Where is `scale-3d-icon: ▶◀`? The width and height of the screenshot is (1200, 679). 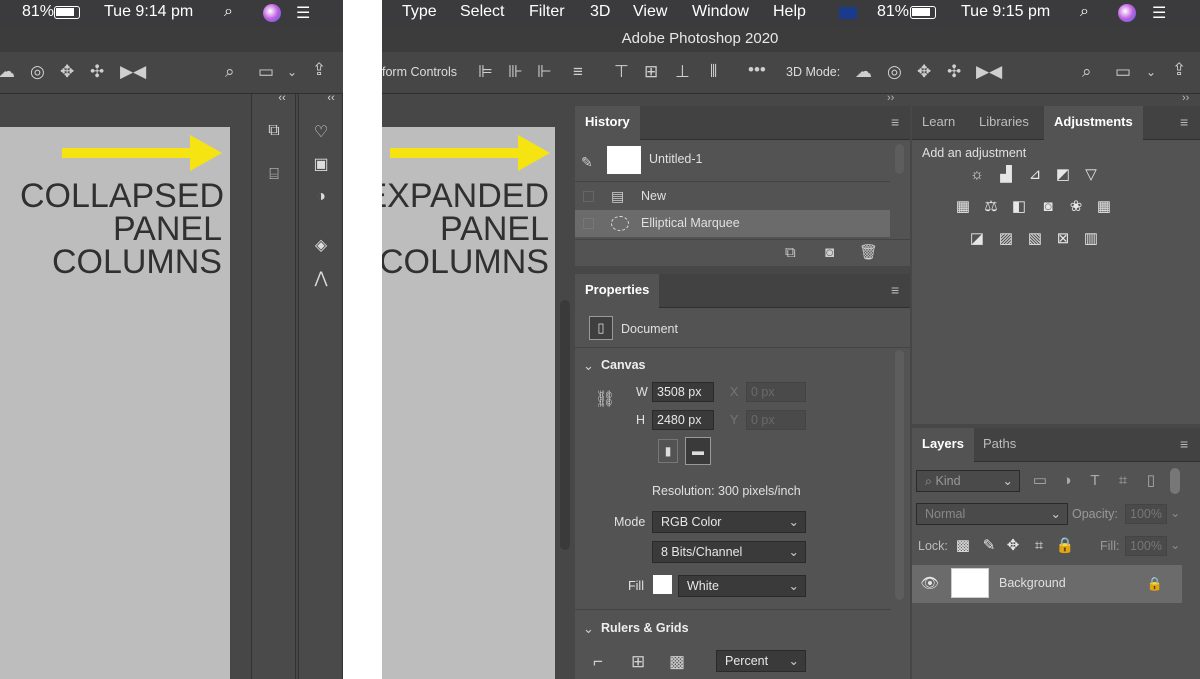
scale-3d-icon: ▶◀ is located at coordinates (989, 72).